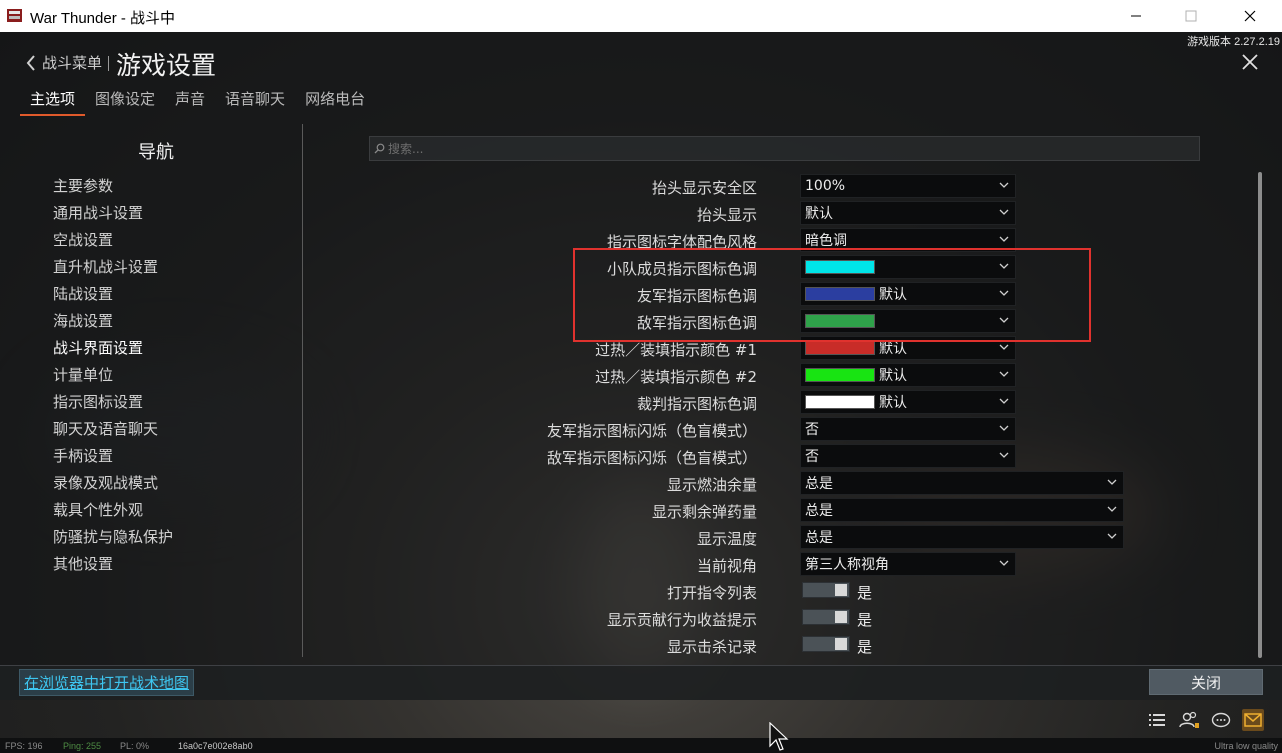 The image size is (1282, 753). What do you see at coordinates (908, 429) in the screenshot?
I see `ally-blink-dropdown: 否` at bounding box center [908, 429].